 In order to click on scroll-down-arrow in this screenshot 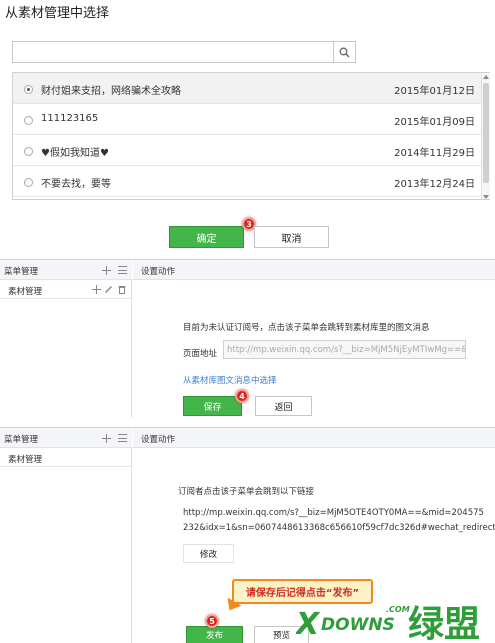, I will do `click(486, 197)`.